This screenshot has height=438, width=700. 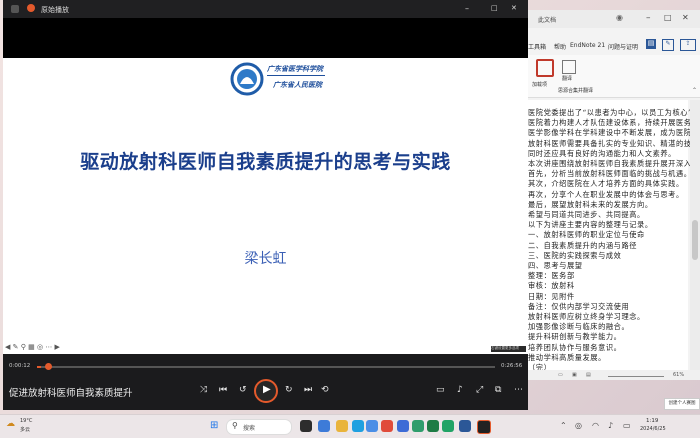 I want to click on app-icon-red, so click(x=387, y=426).